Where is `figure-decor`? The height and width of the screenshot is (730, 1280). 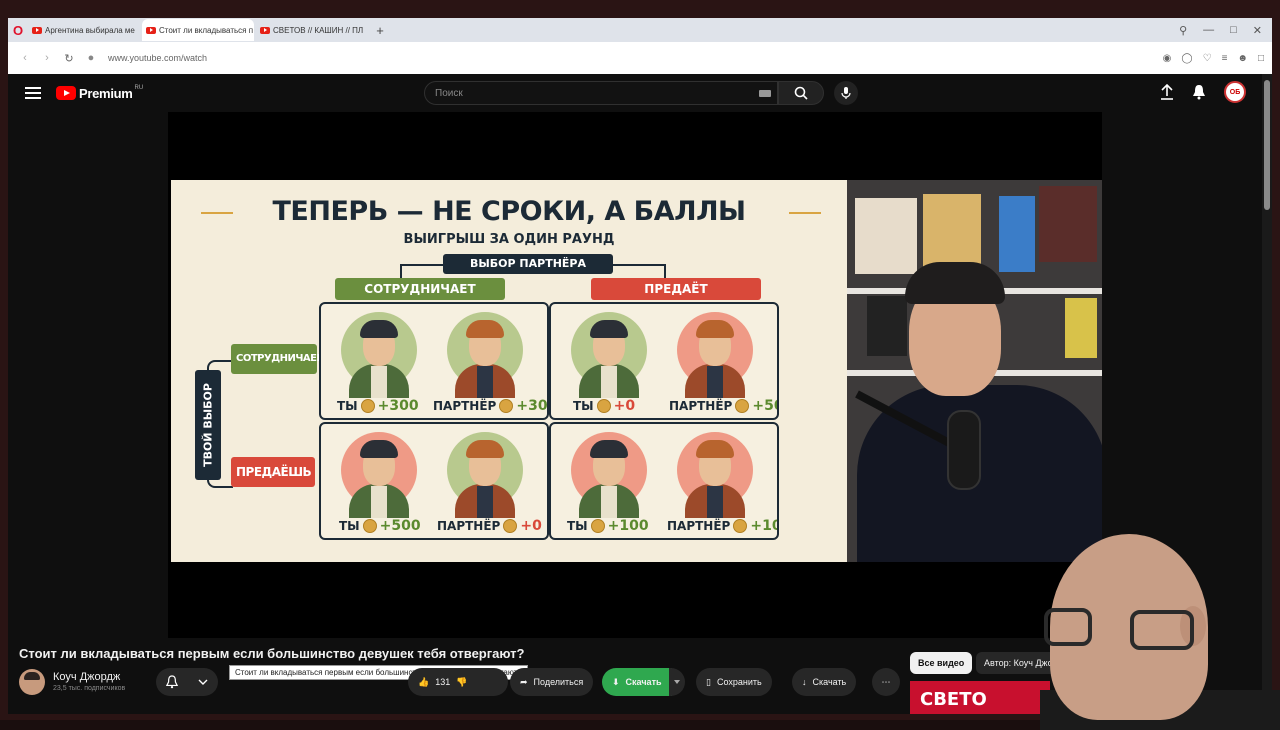
figure-decor is located at coordinates (1081, 328).